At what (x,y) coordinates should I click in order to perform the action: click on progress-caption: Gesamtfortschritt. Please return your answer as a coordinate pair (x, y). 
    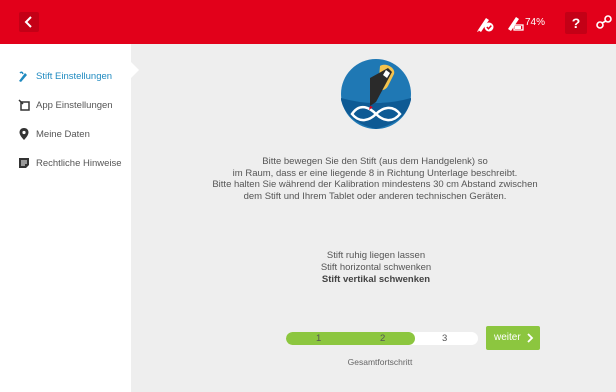
    Looking at the image, I should click on (380, 362).